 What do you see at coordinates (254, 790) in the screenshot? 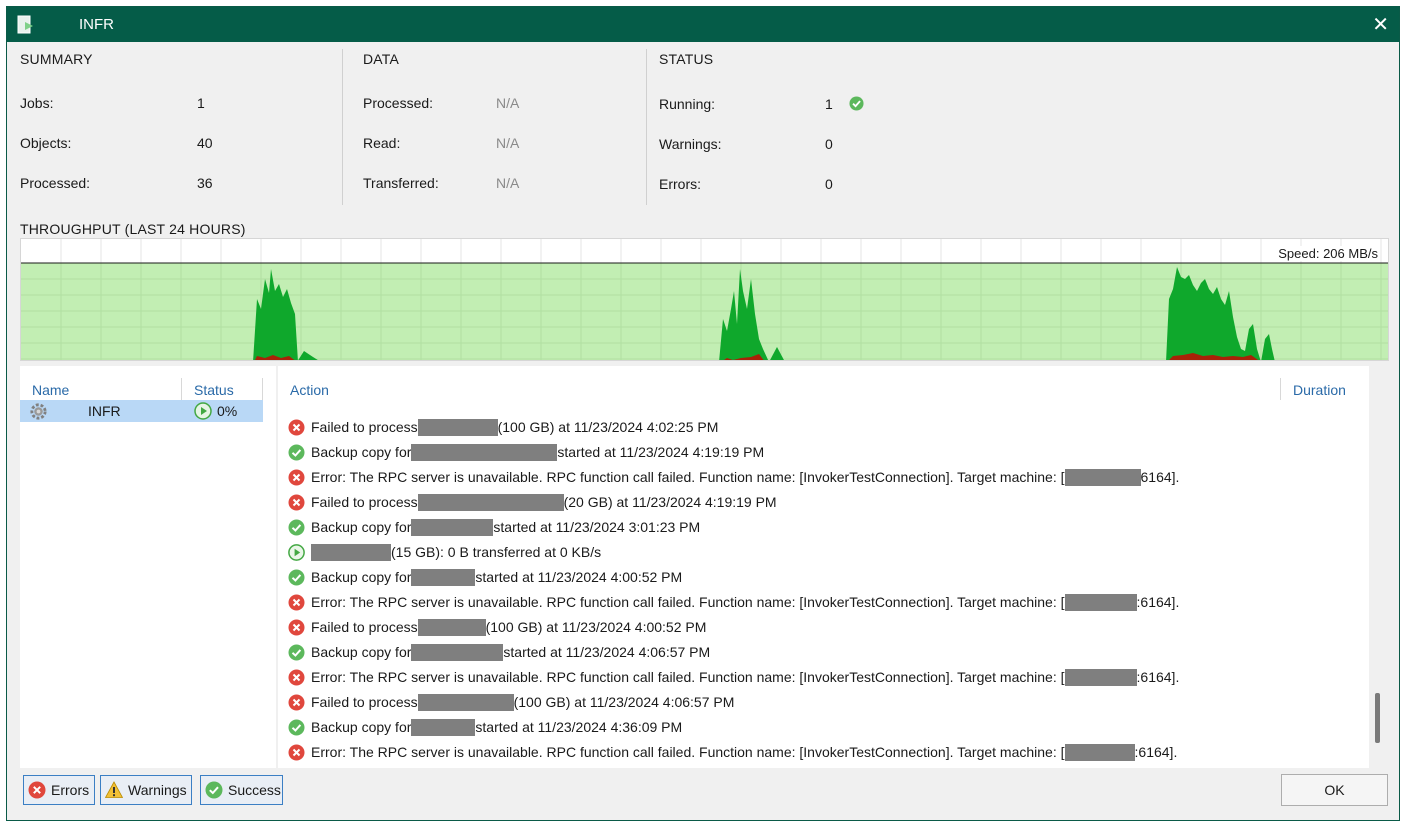
I see `success-filter-label: Success` at bounding box center [254, 790].